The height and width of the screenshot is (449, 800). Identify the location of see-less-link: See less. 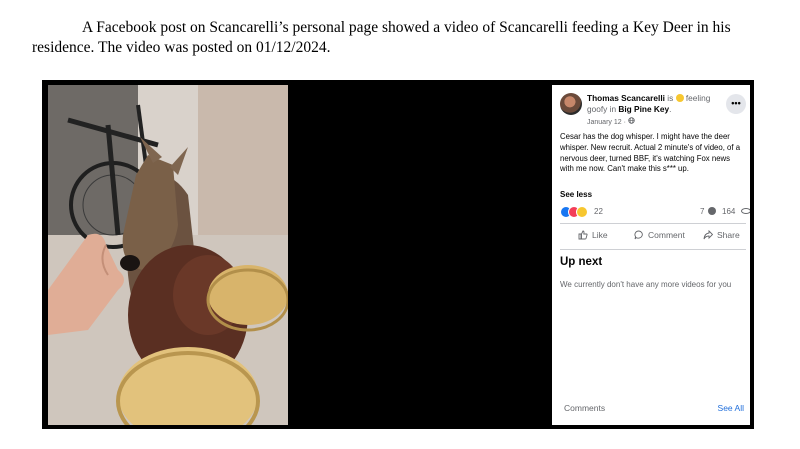
(576, 194).